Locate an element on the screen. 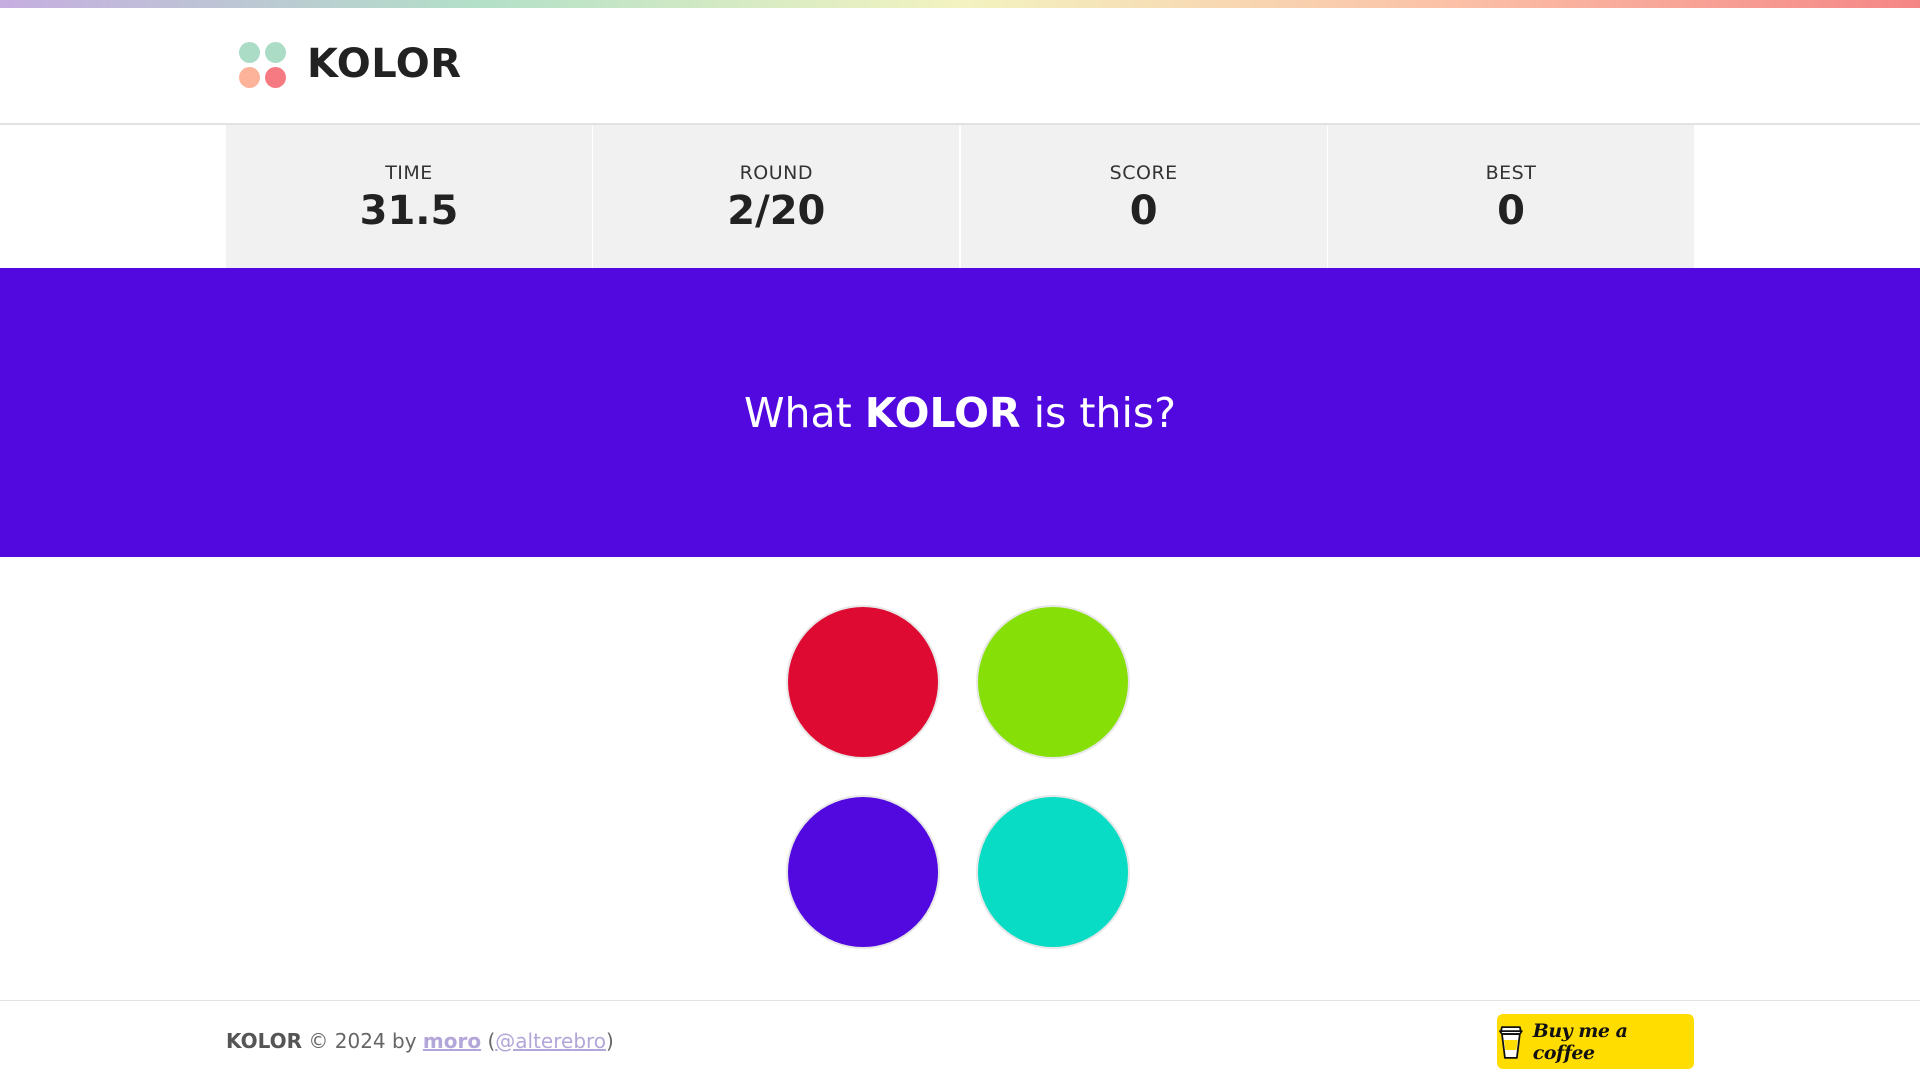  stat-label: TIME is located at coordinates (409, 173).